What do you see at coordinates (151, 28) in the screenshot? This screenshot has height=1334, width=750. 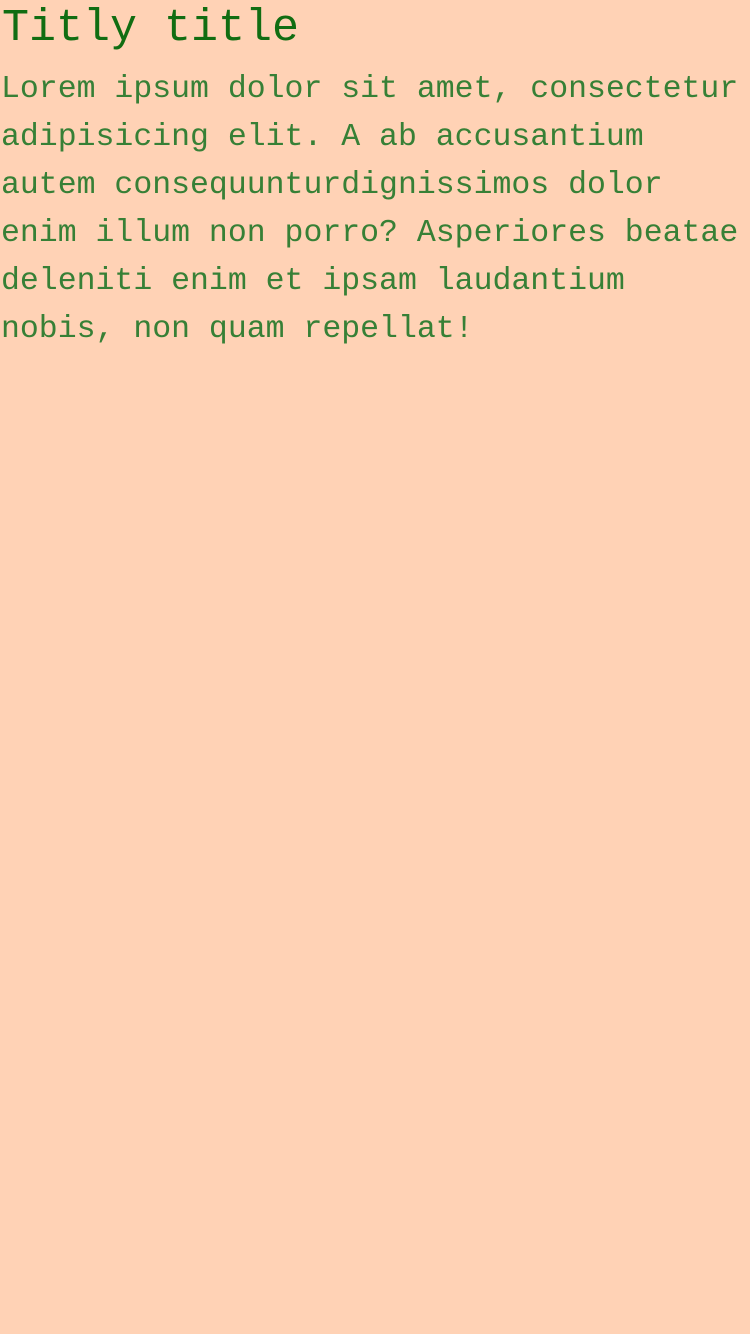 I see `page-title: Titly title` at bounding box center [151, 28].